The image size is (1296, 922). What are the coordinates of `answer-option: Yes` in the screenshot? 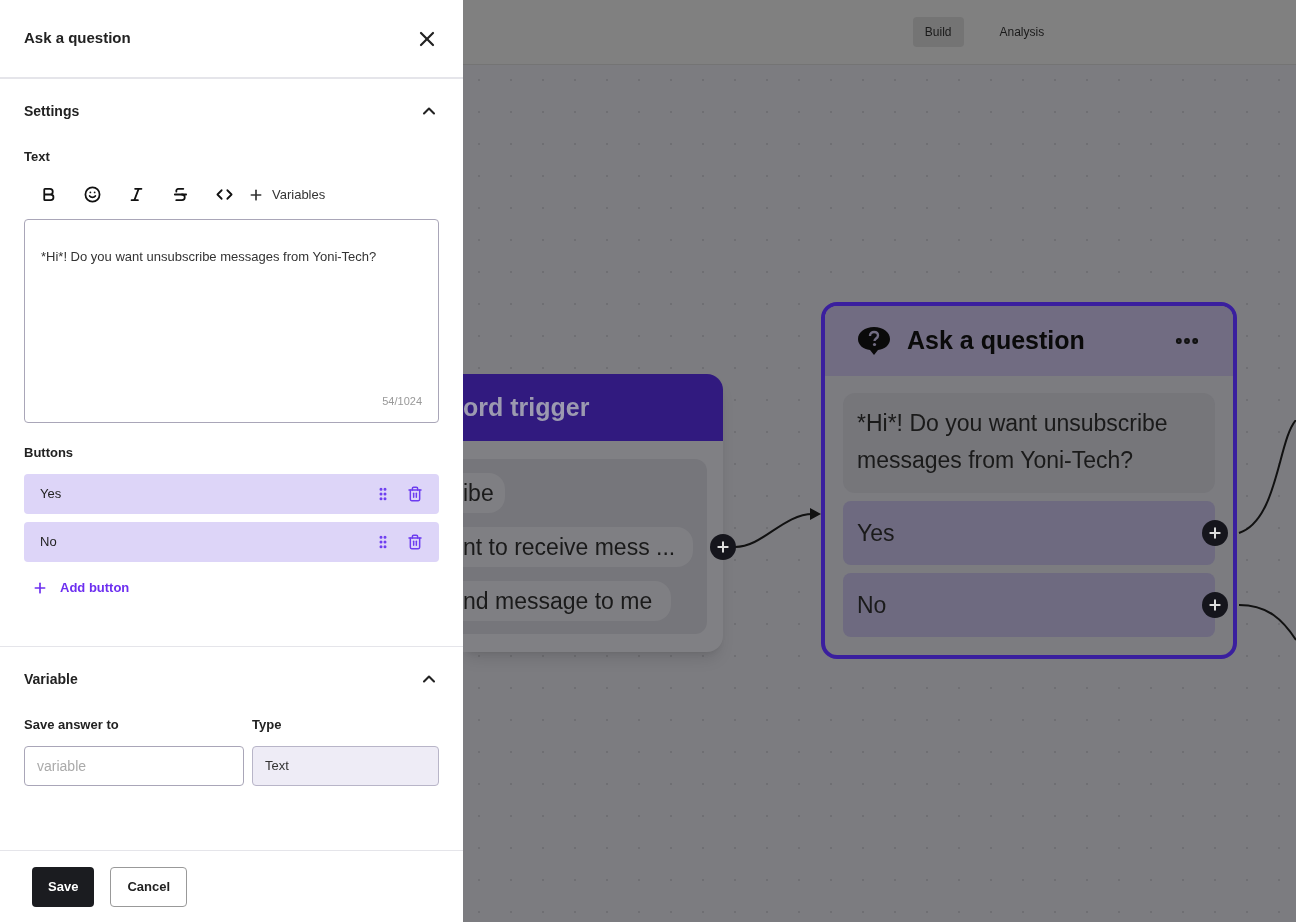 It's located at (1029, 533).